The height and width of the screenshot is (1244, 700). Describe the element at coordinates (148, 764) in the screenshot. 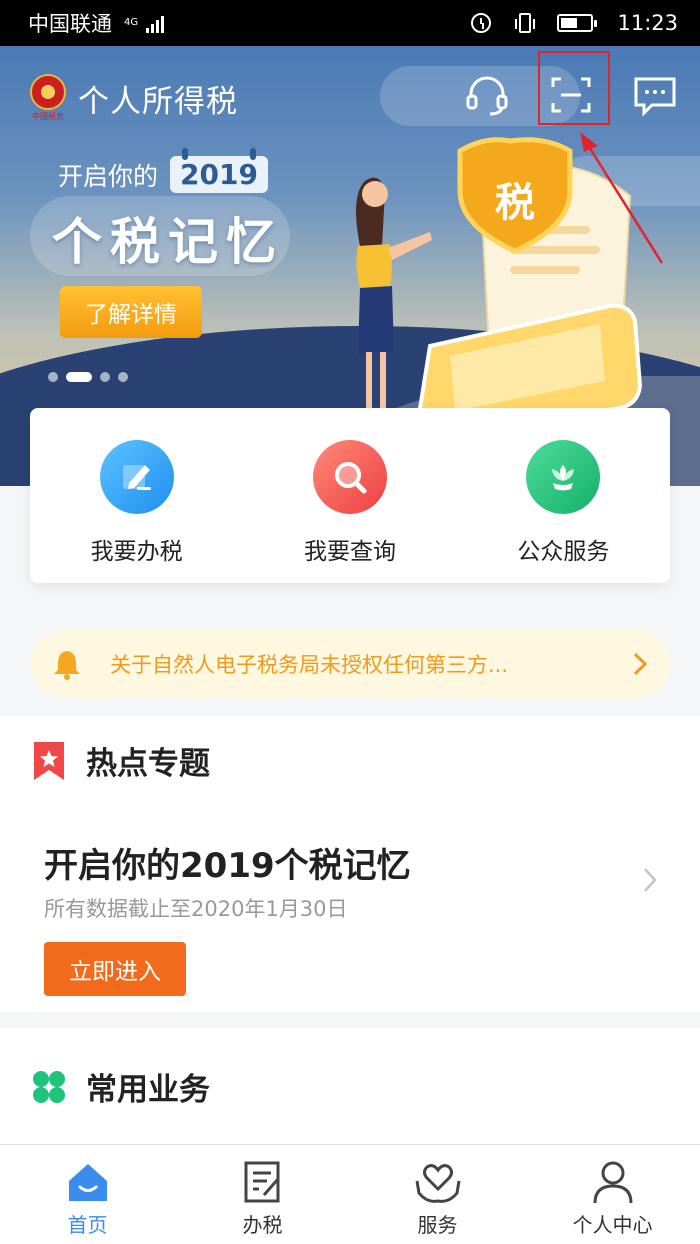

I see `section-title-hot-topics: 热点专题` at that location.